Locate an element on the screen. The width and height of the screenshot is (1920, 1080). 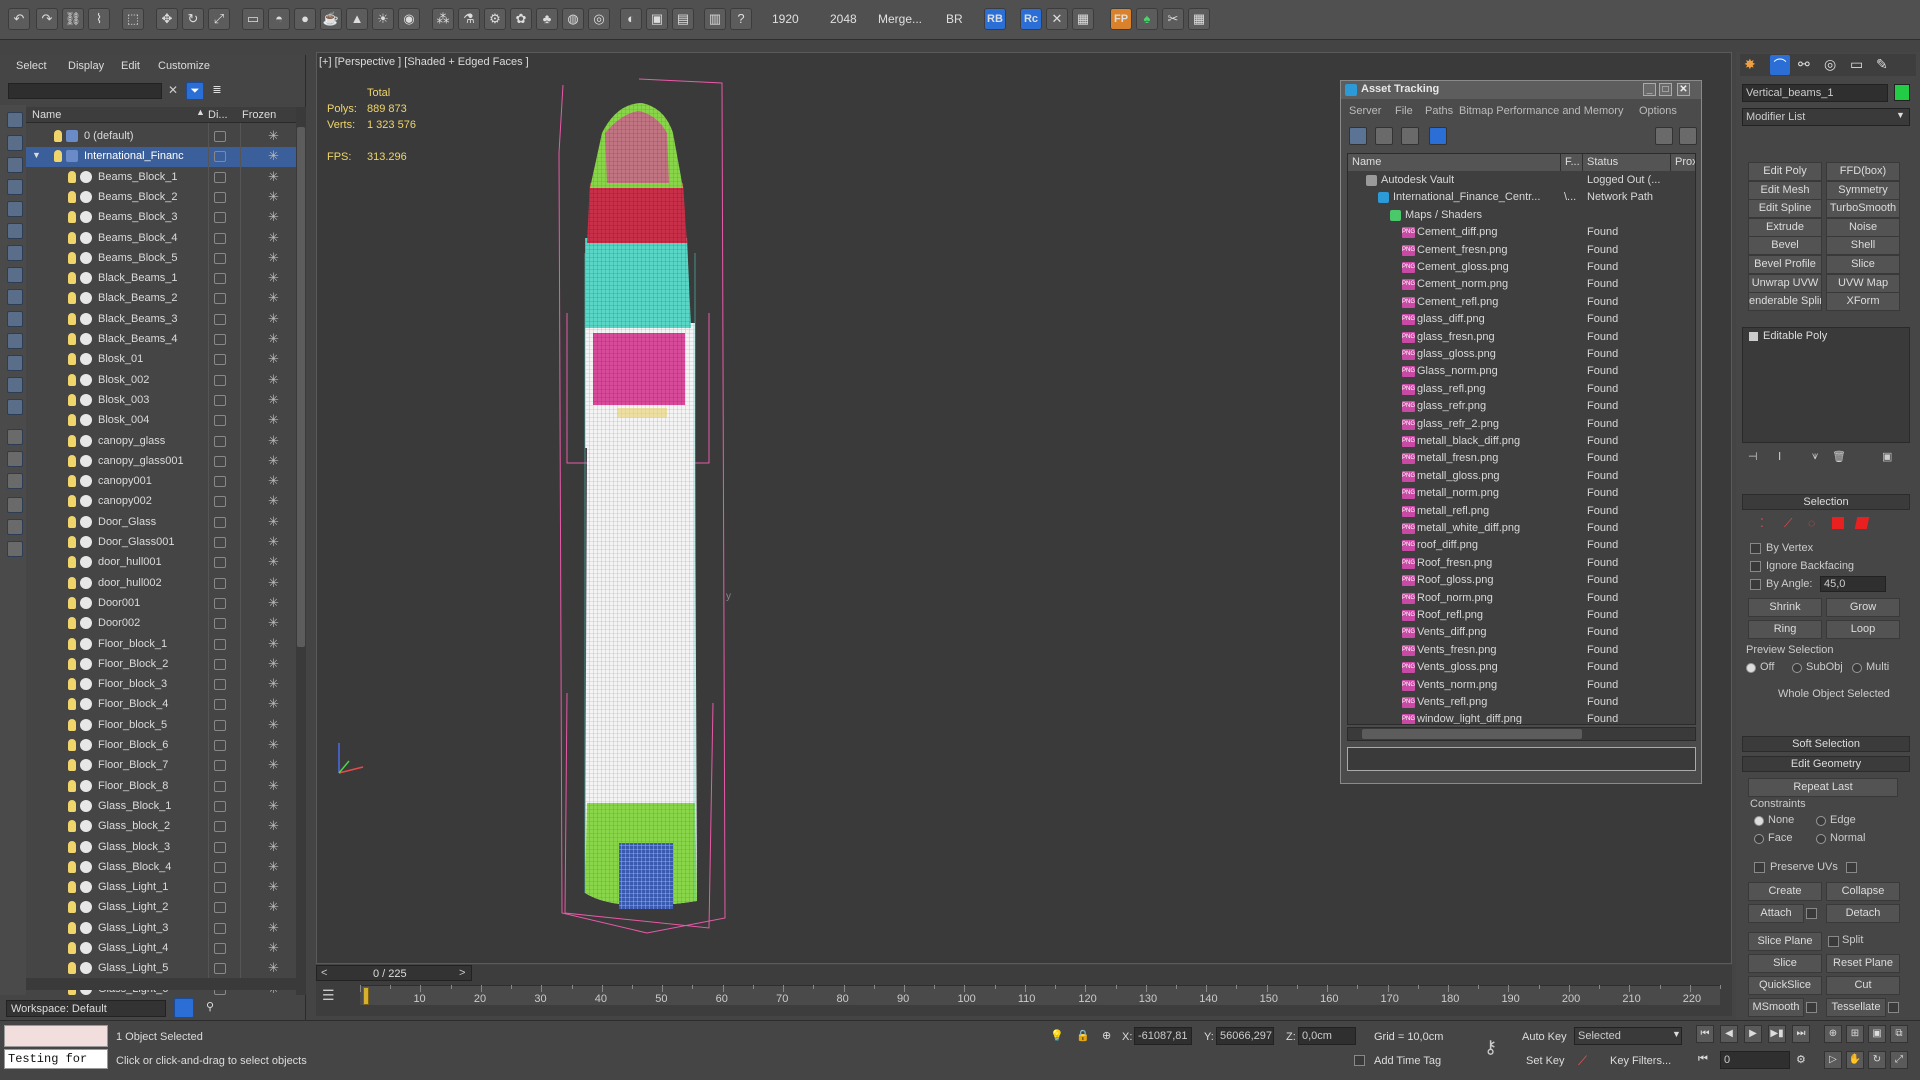
sort-icon is located at coordinates (15, 527).